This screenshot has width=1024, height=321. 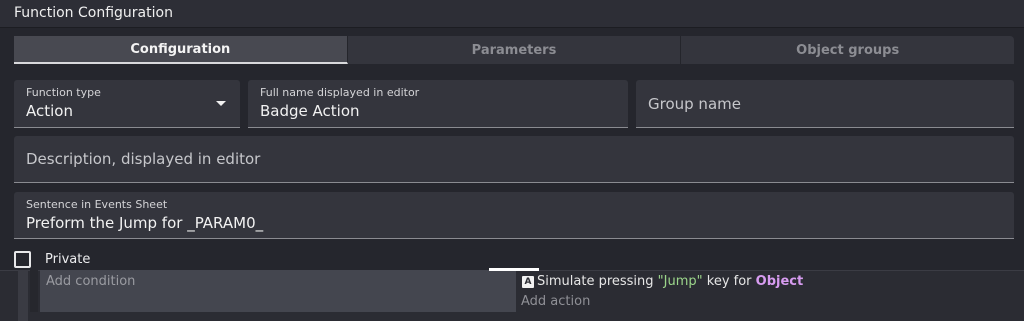 I want to click on private-option: Private, so click(x=52, y=259).